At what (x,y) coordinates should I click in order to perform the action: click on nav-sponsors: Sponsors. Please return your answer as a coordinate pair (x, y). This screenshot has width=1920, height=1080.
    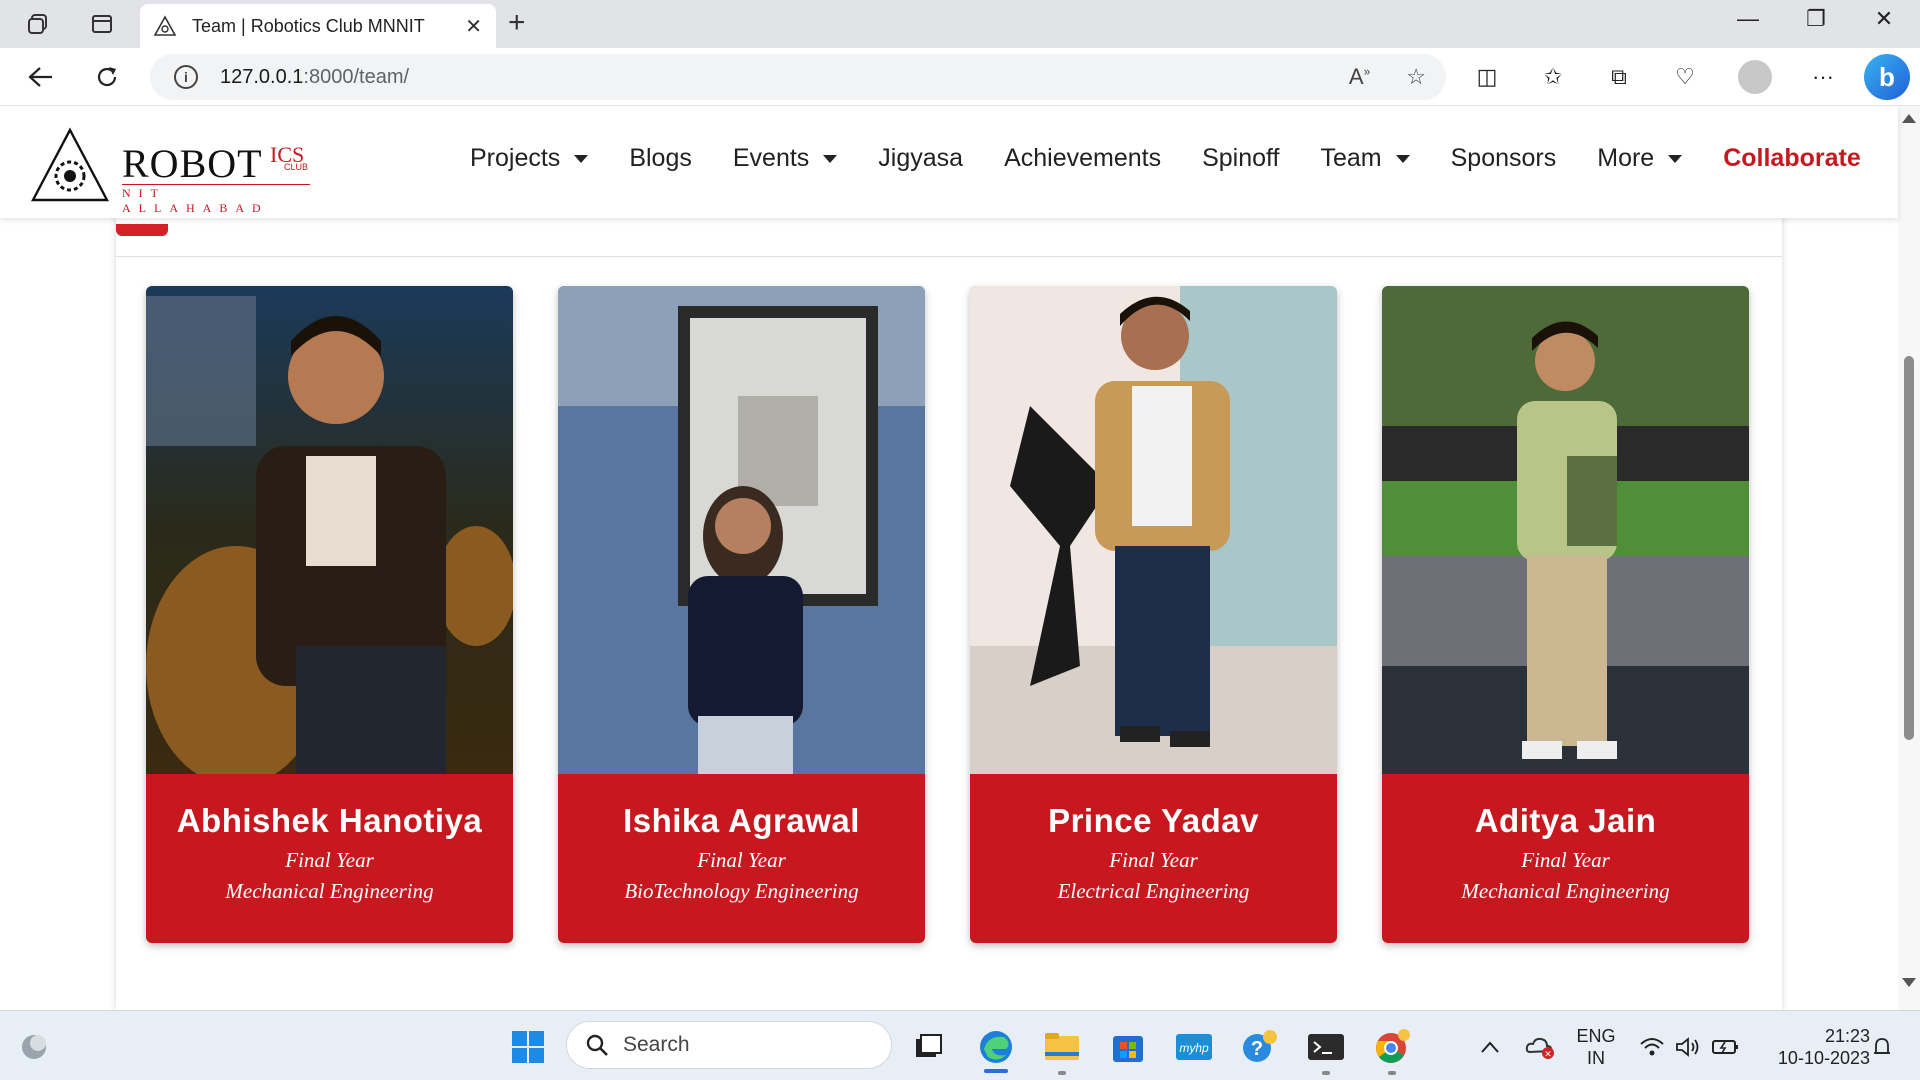
    Looking at the image, I should click on (1504, 158).